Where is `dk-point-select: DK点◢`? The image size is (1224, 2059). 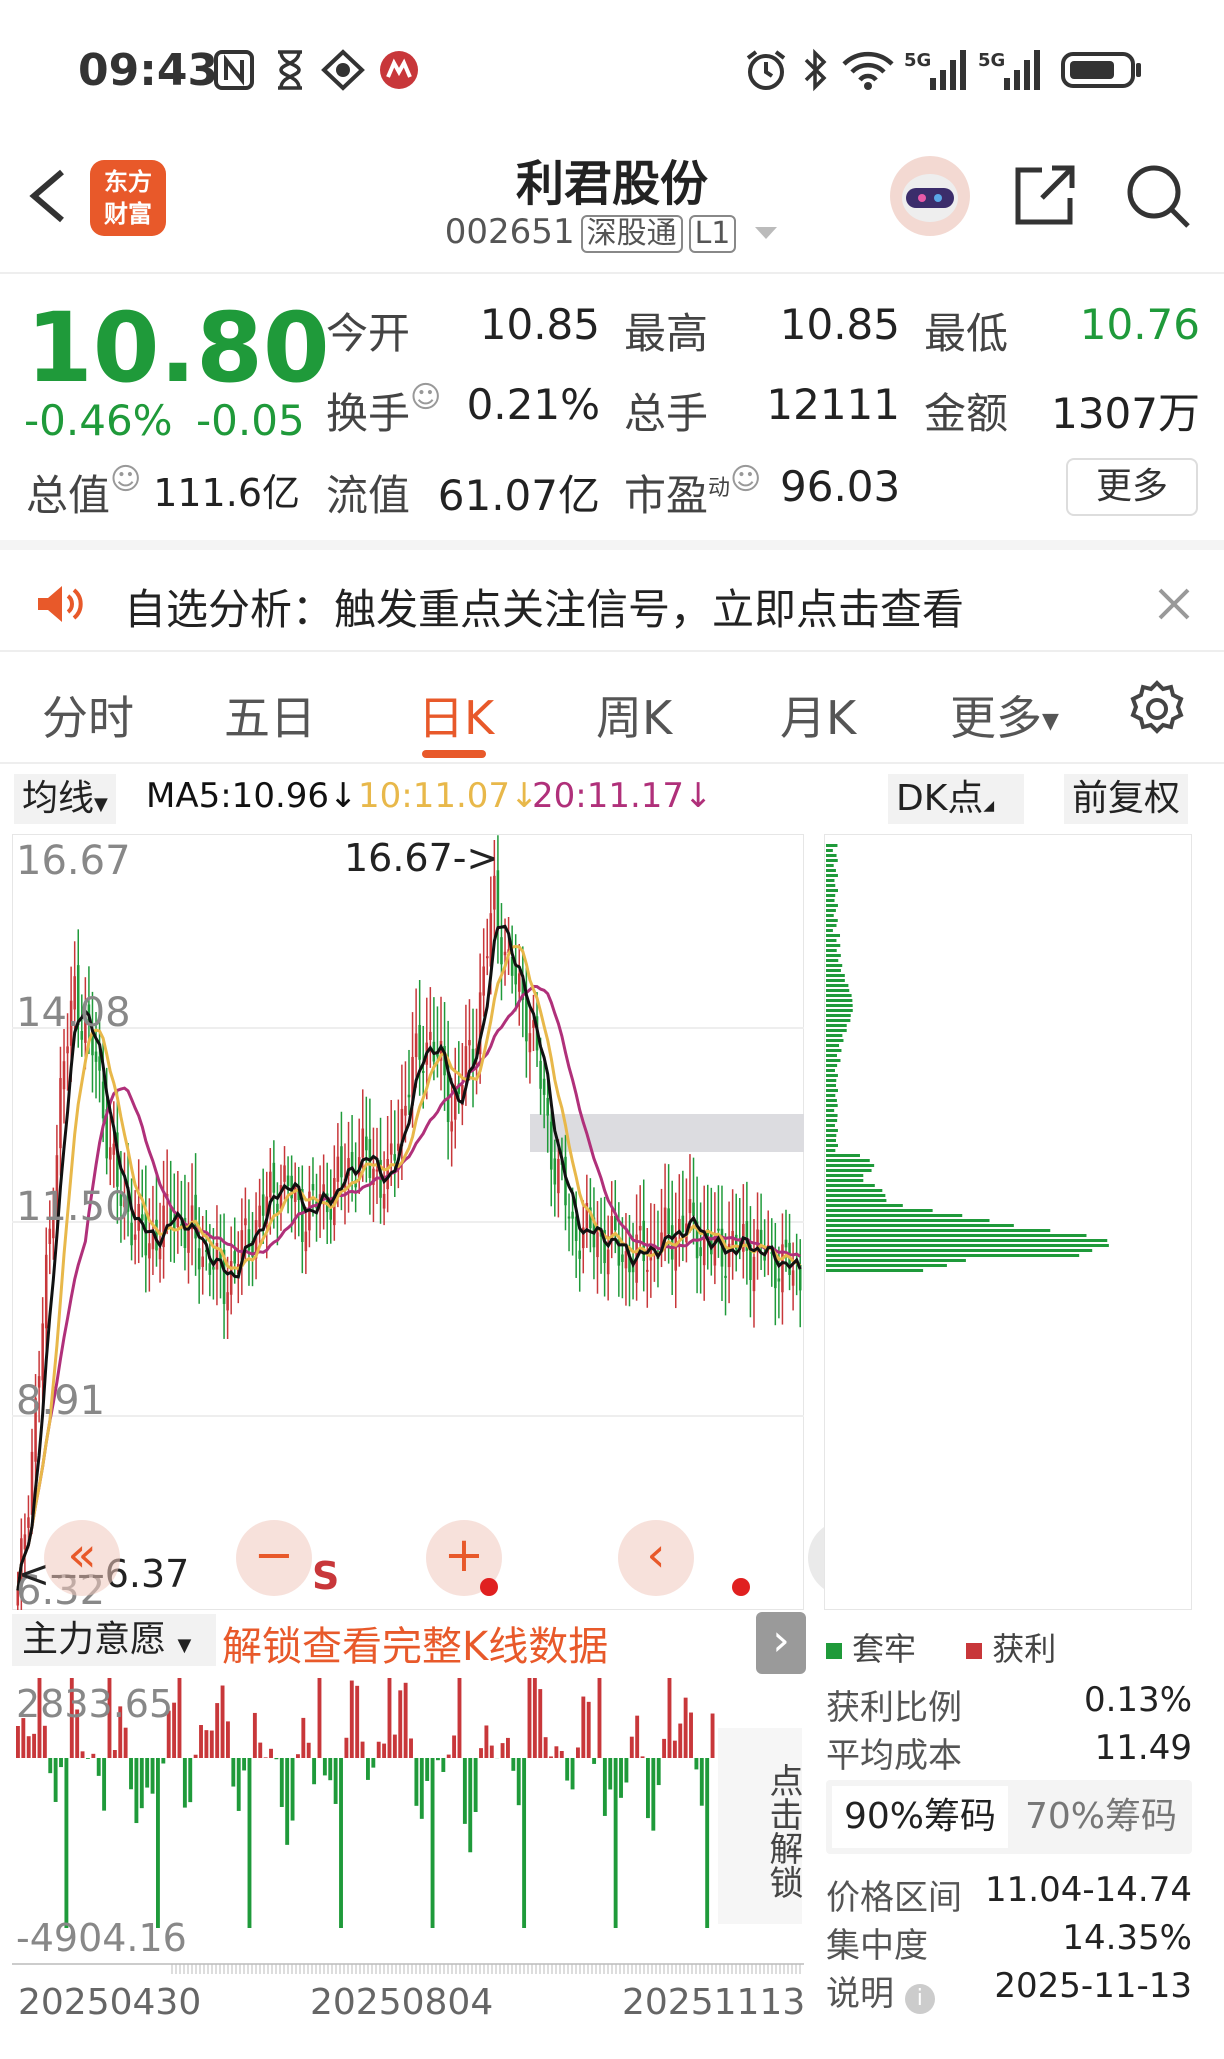
dk-point-select: DK点◢ is located at coordinates (956, 799).